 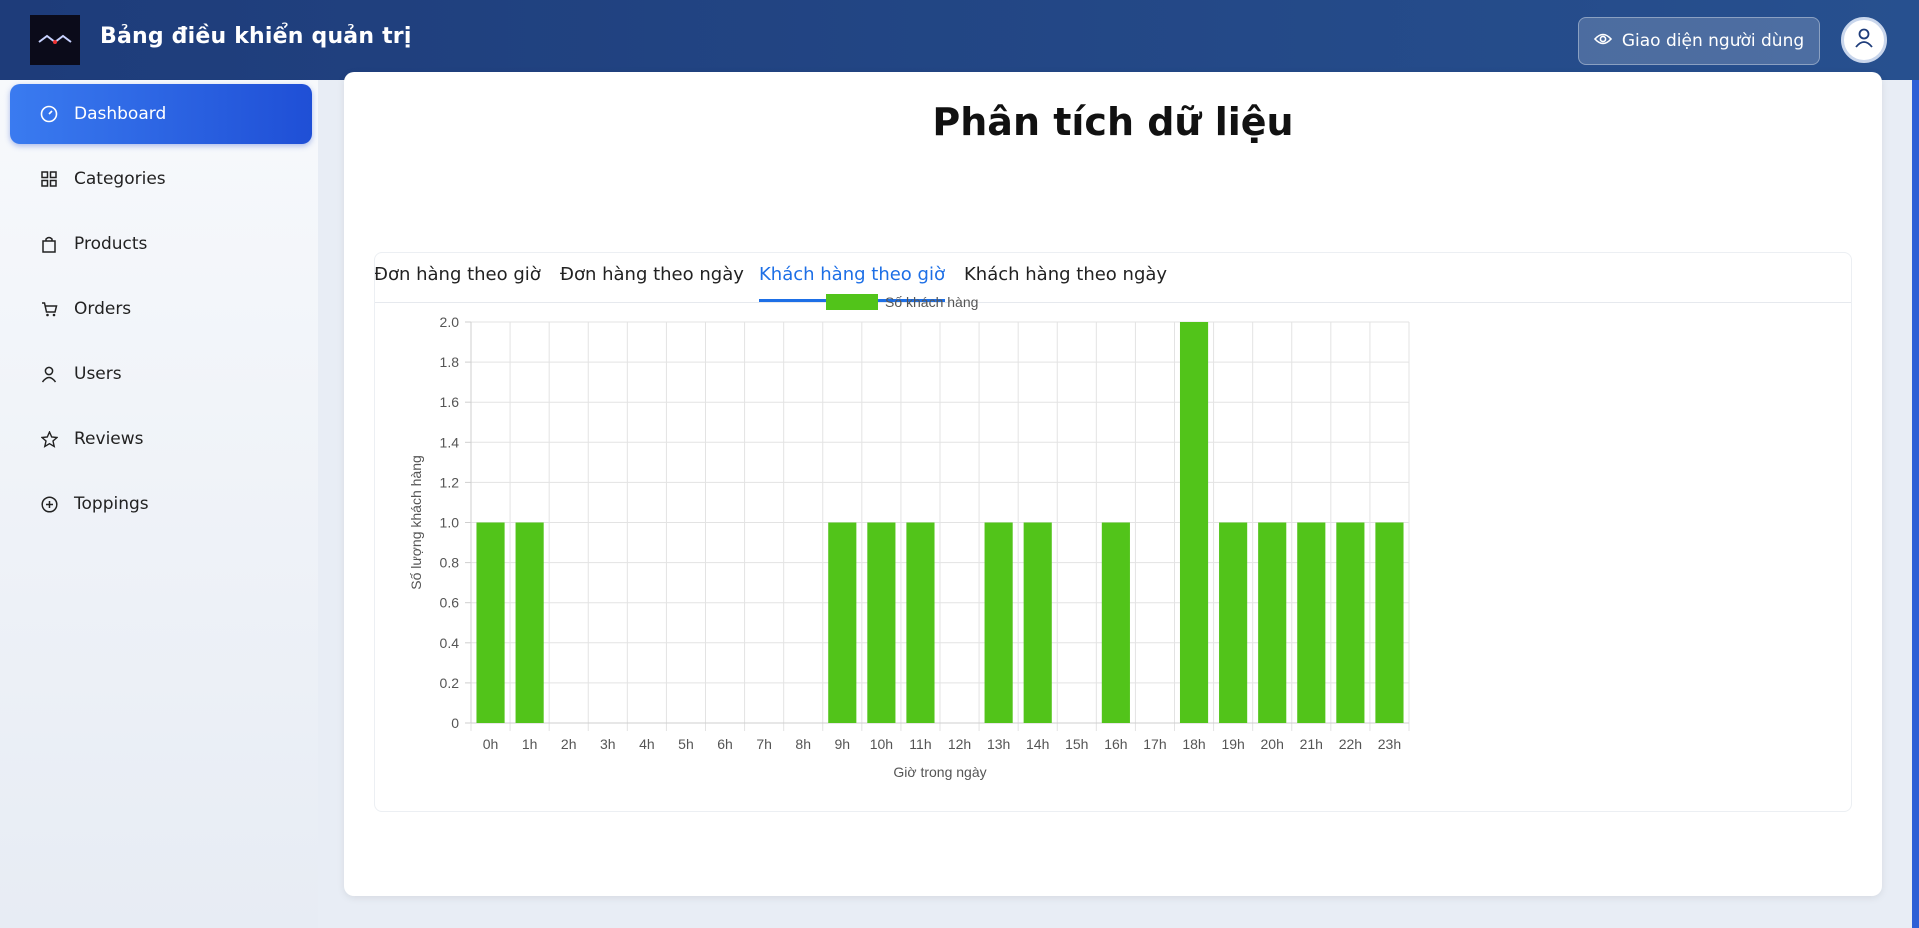 I want to click on x-tick-label: 17h, so click(x=1154, y=744).